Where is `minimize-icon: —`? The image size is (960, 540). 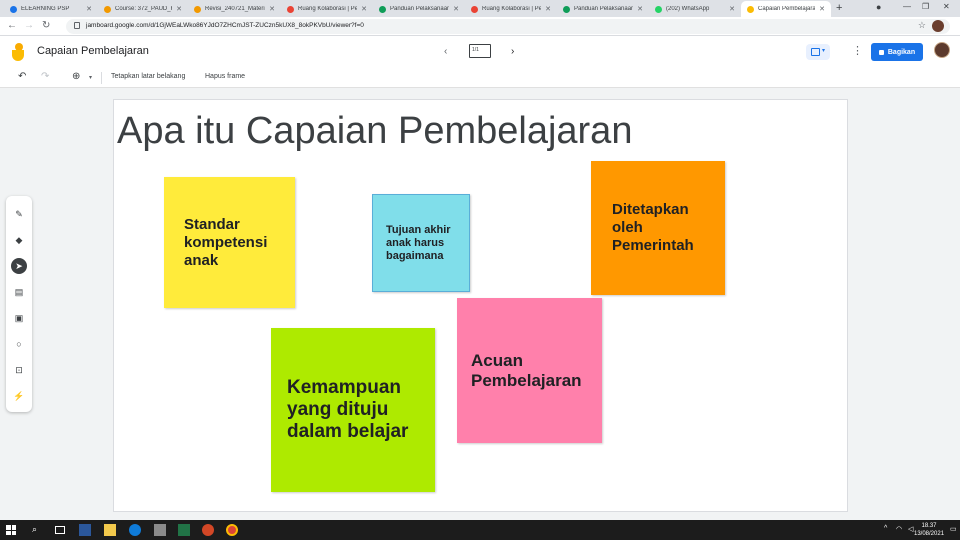
minimize-icon: — is located at coordinates (907, 6).